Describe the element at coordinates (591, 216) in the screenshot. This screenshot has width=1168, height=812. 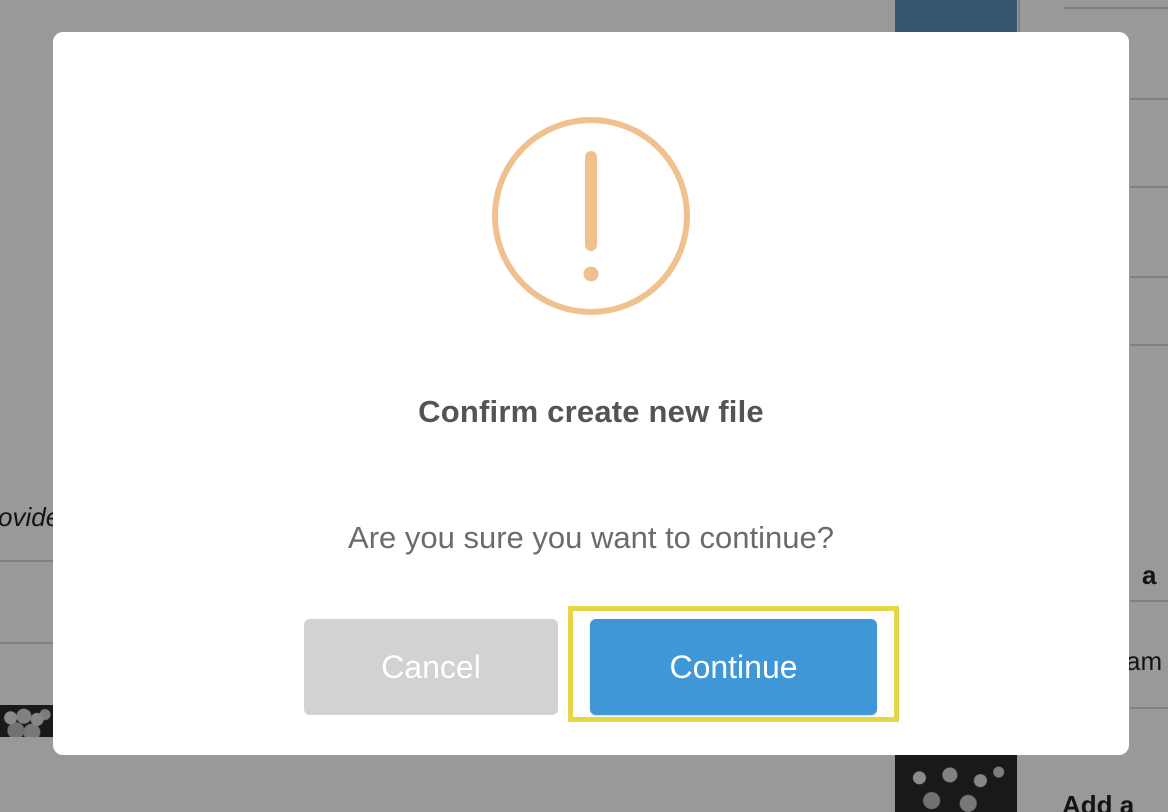
I see `exclamation-circle-icon` at that location.